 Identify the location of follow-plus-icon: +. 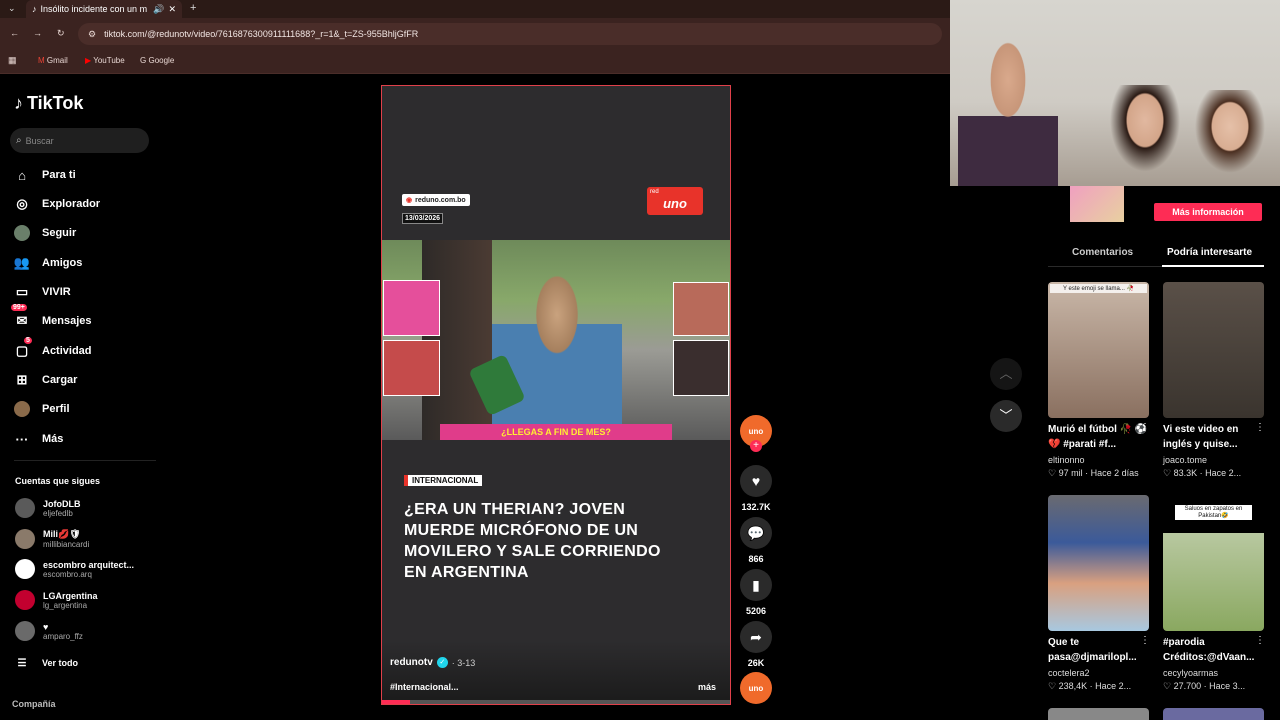
(756, 446).